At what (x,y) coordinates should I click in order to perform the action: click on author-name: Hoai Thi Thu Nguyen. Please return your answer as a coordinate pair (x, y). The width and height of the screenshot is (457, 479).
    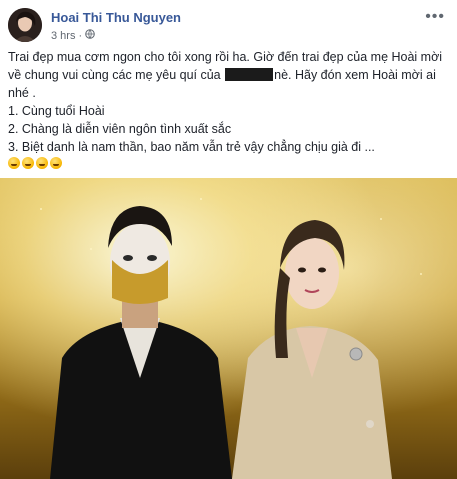
    Looking at the image, I should click on (116, 17).